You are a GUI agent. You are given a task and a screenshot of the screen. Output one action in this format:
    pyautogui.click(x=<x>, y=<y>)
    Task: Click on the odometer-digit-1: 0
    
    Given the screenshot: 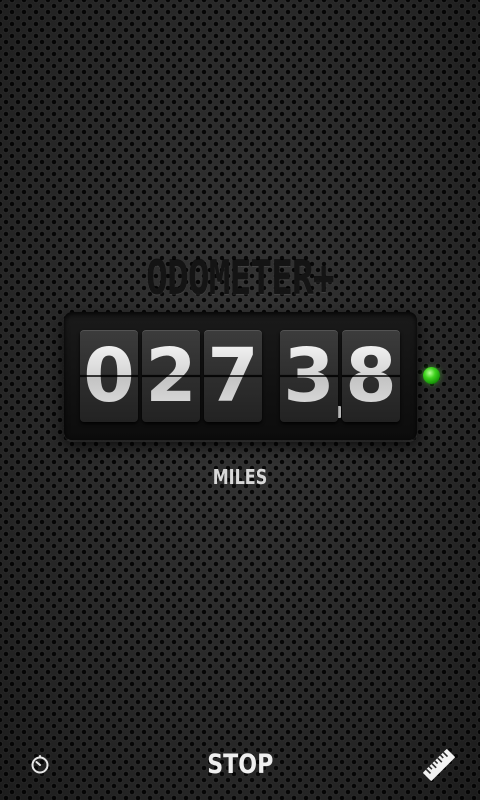 What is the action you would take?
    pyautogui.click(x=109, y=376)
    